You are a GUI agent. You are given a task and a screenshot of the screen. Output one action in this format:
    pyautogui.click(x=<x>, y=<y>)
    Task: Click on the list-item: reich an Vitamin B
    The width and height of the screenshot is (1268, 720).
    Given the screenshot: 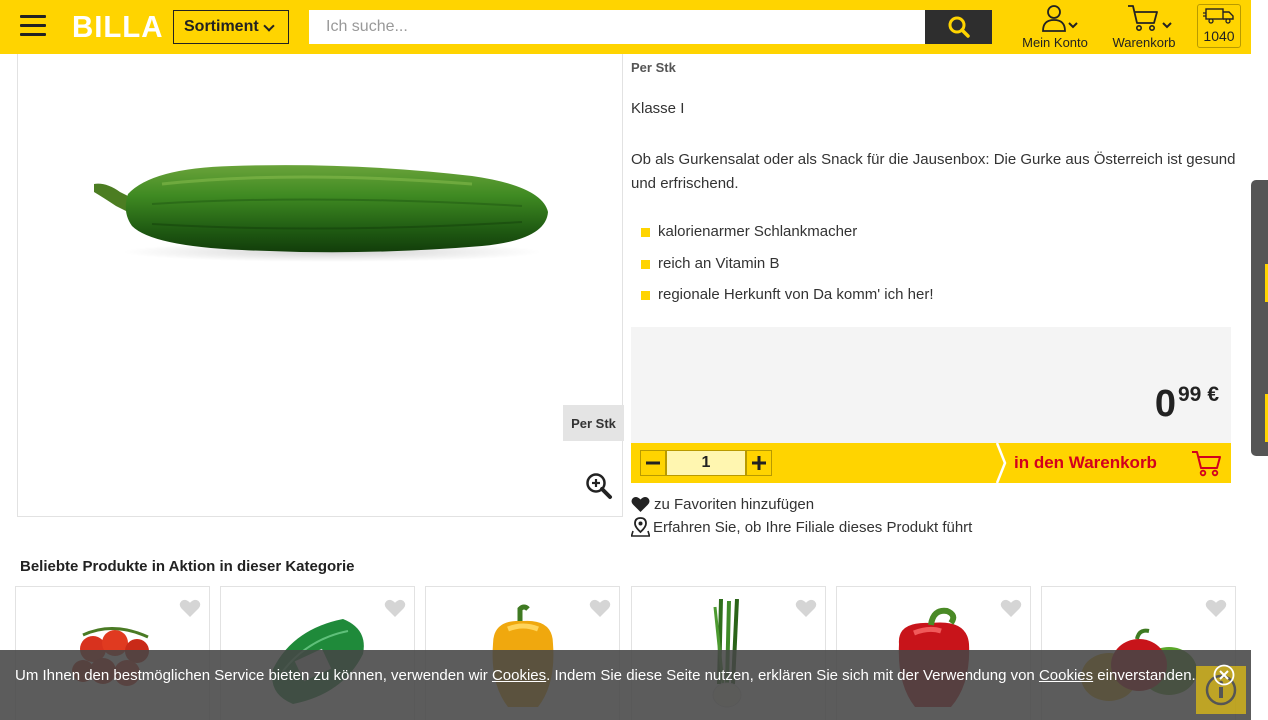 What is the action you would take?
    pyautogui.click(x=787, y=269)
    